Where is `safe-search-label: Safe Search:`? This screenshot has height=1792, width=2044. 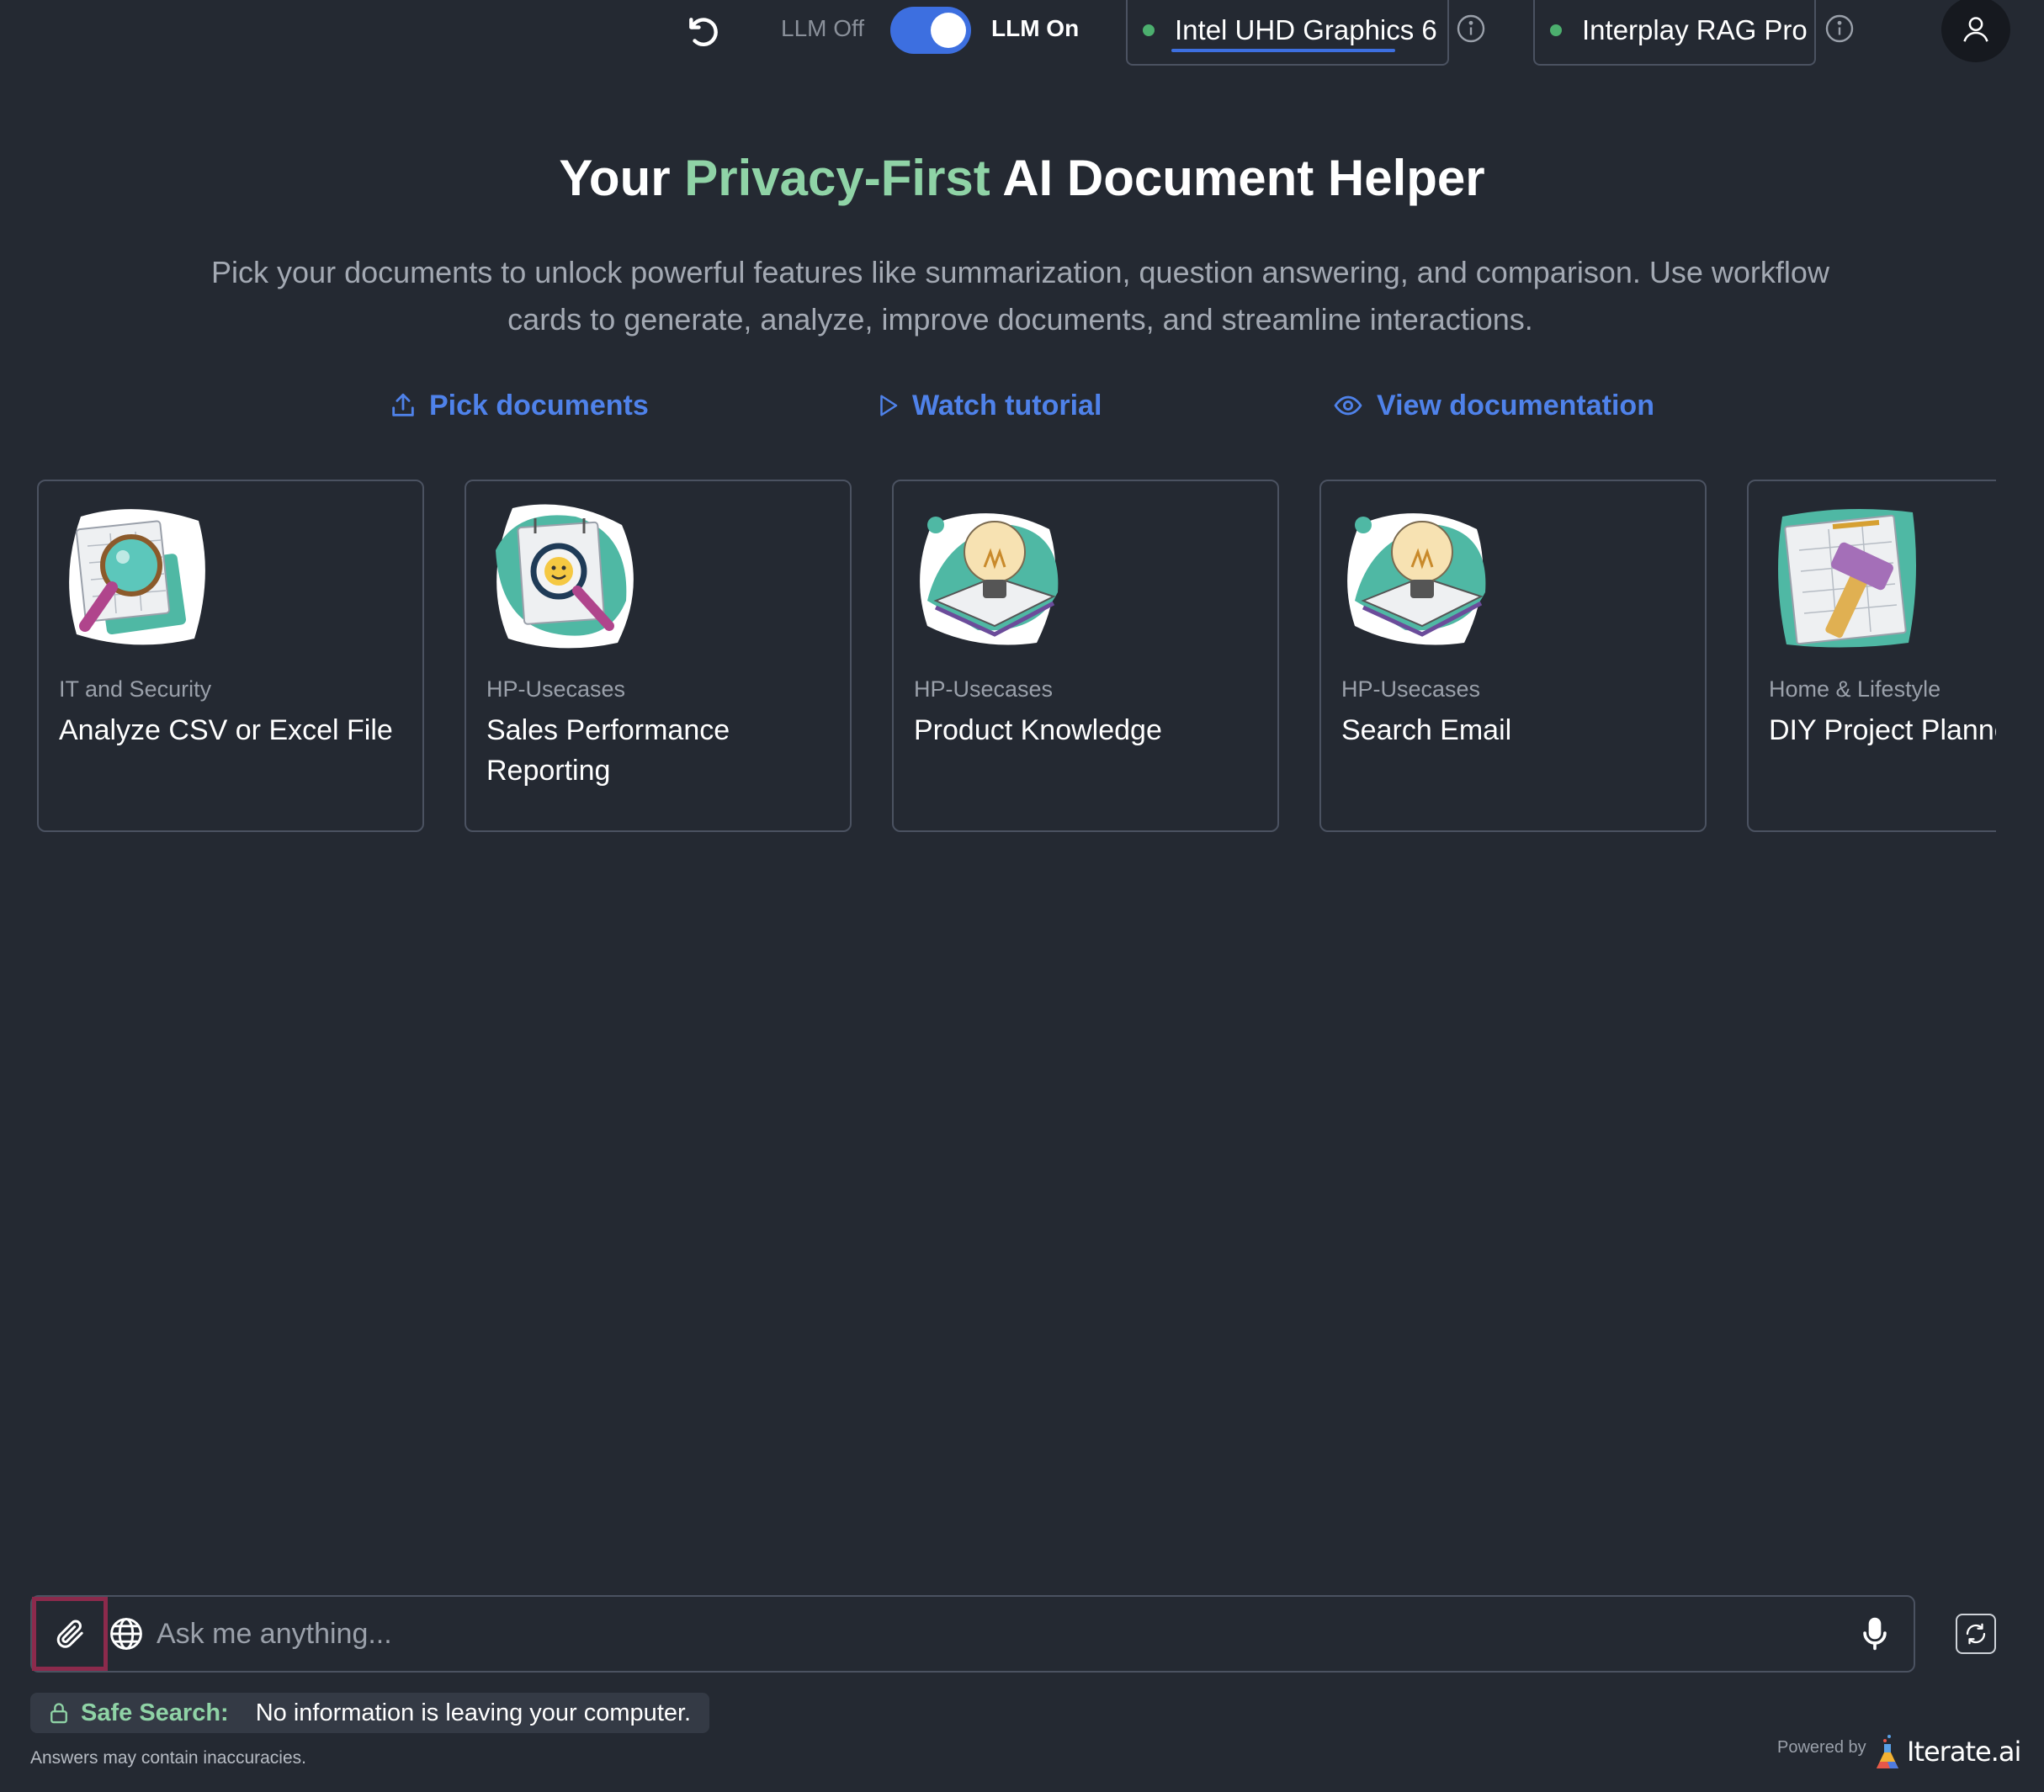
safe-search-label: Safe Search: is located at coordinates (155, 1712).